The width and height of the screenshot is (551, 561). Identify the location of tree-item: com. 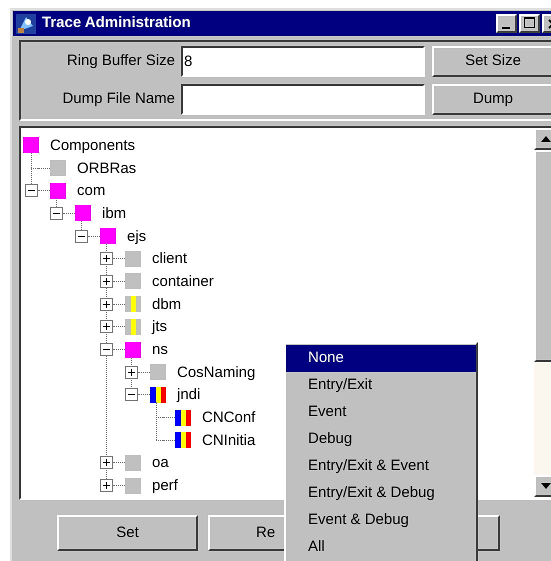
(91, 190).